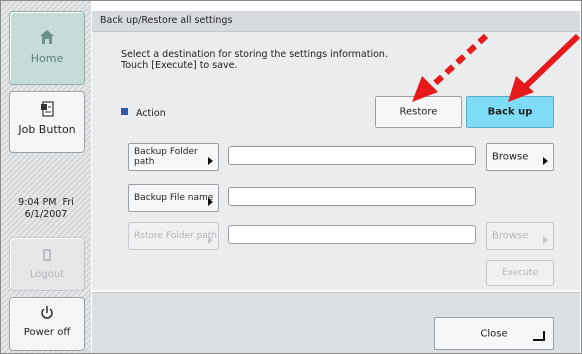 This screenshot has width=582, height=354. What do you see at coordinates (166, 157) in the screenshot?
I see `backup-folder-path-label: Backup Folder path` at bounding box center [166, 157].